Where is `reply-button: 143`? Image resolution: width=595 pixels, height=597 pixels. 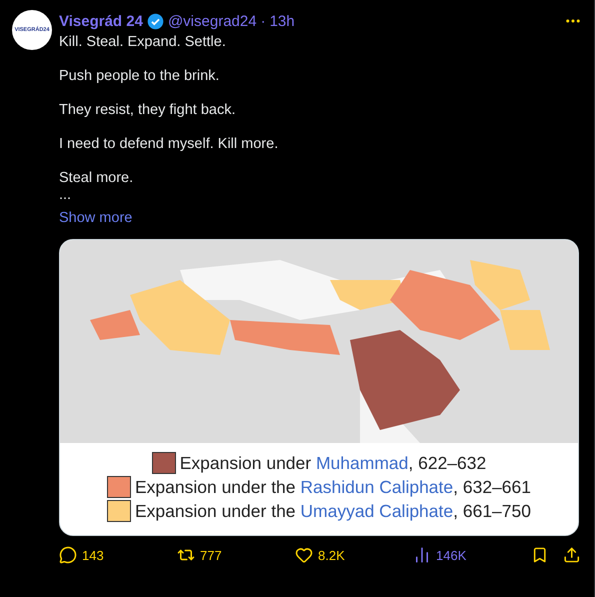 reply-button: 143 is located at coordinates (118, 555).